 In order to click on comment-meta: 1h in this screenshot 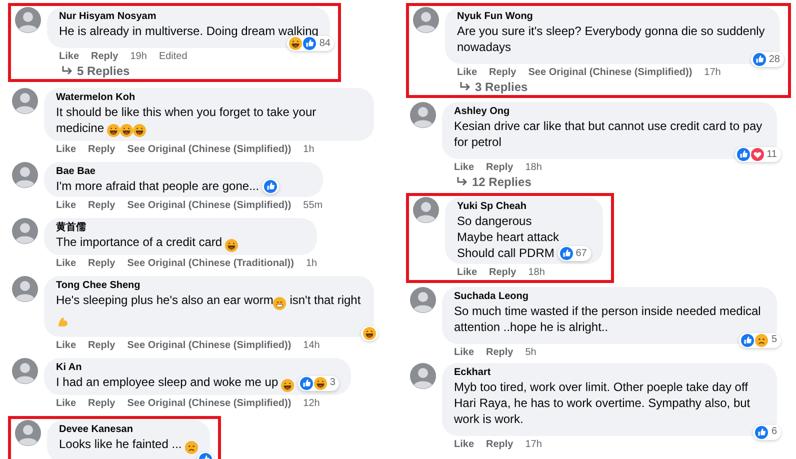, I will do `click(308, 150)`.